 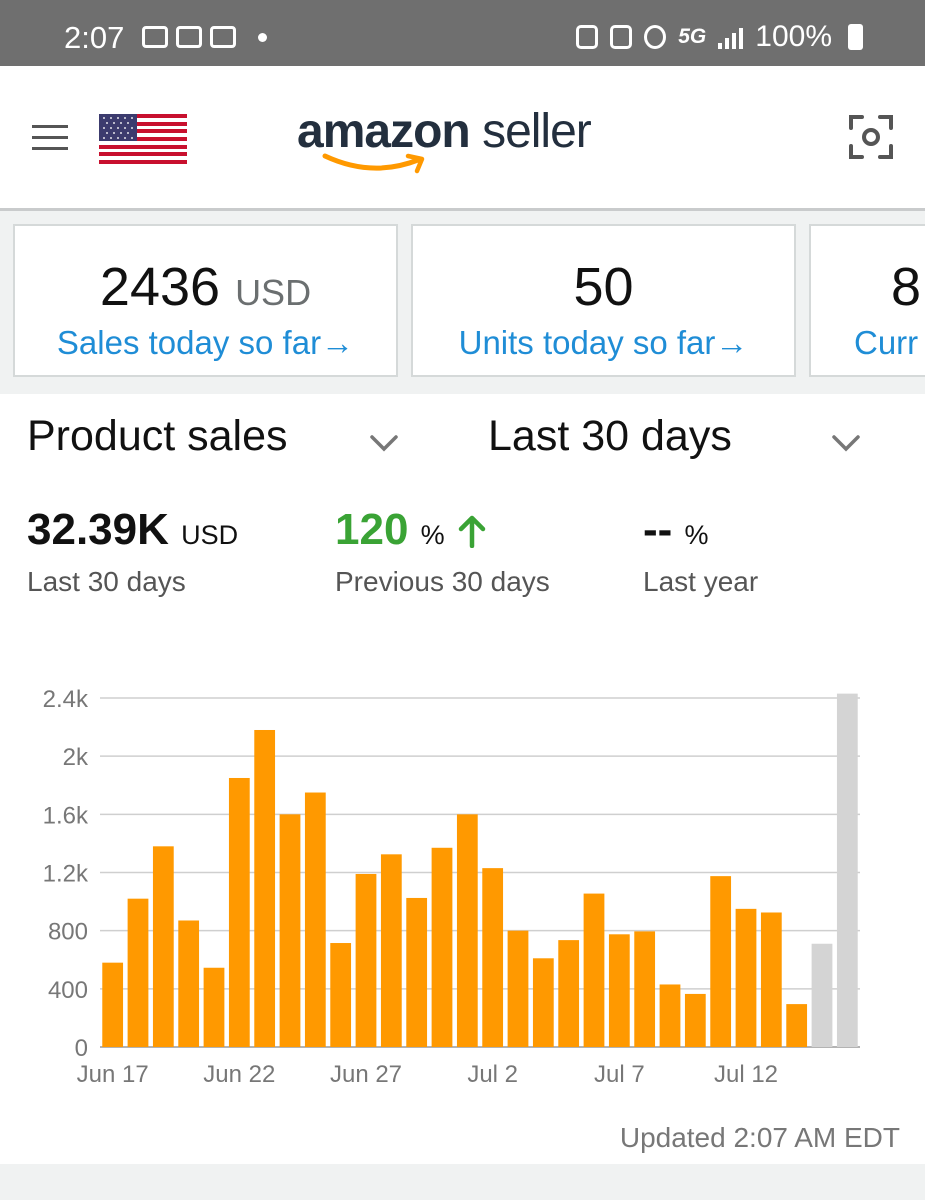 I want to click on kpi-partial-link: Curr, so click(x=889, y=343).